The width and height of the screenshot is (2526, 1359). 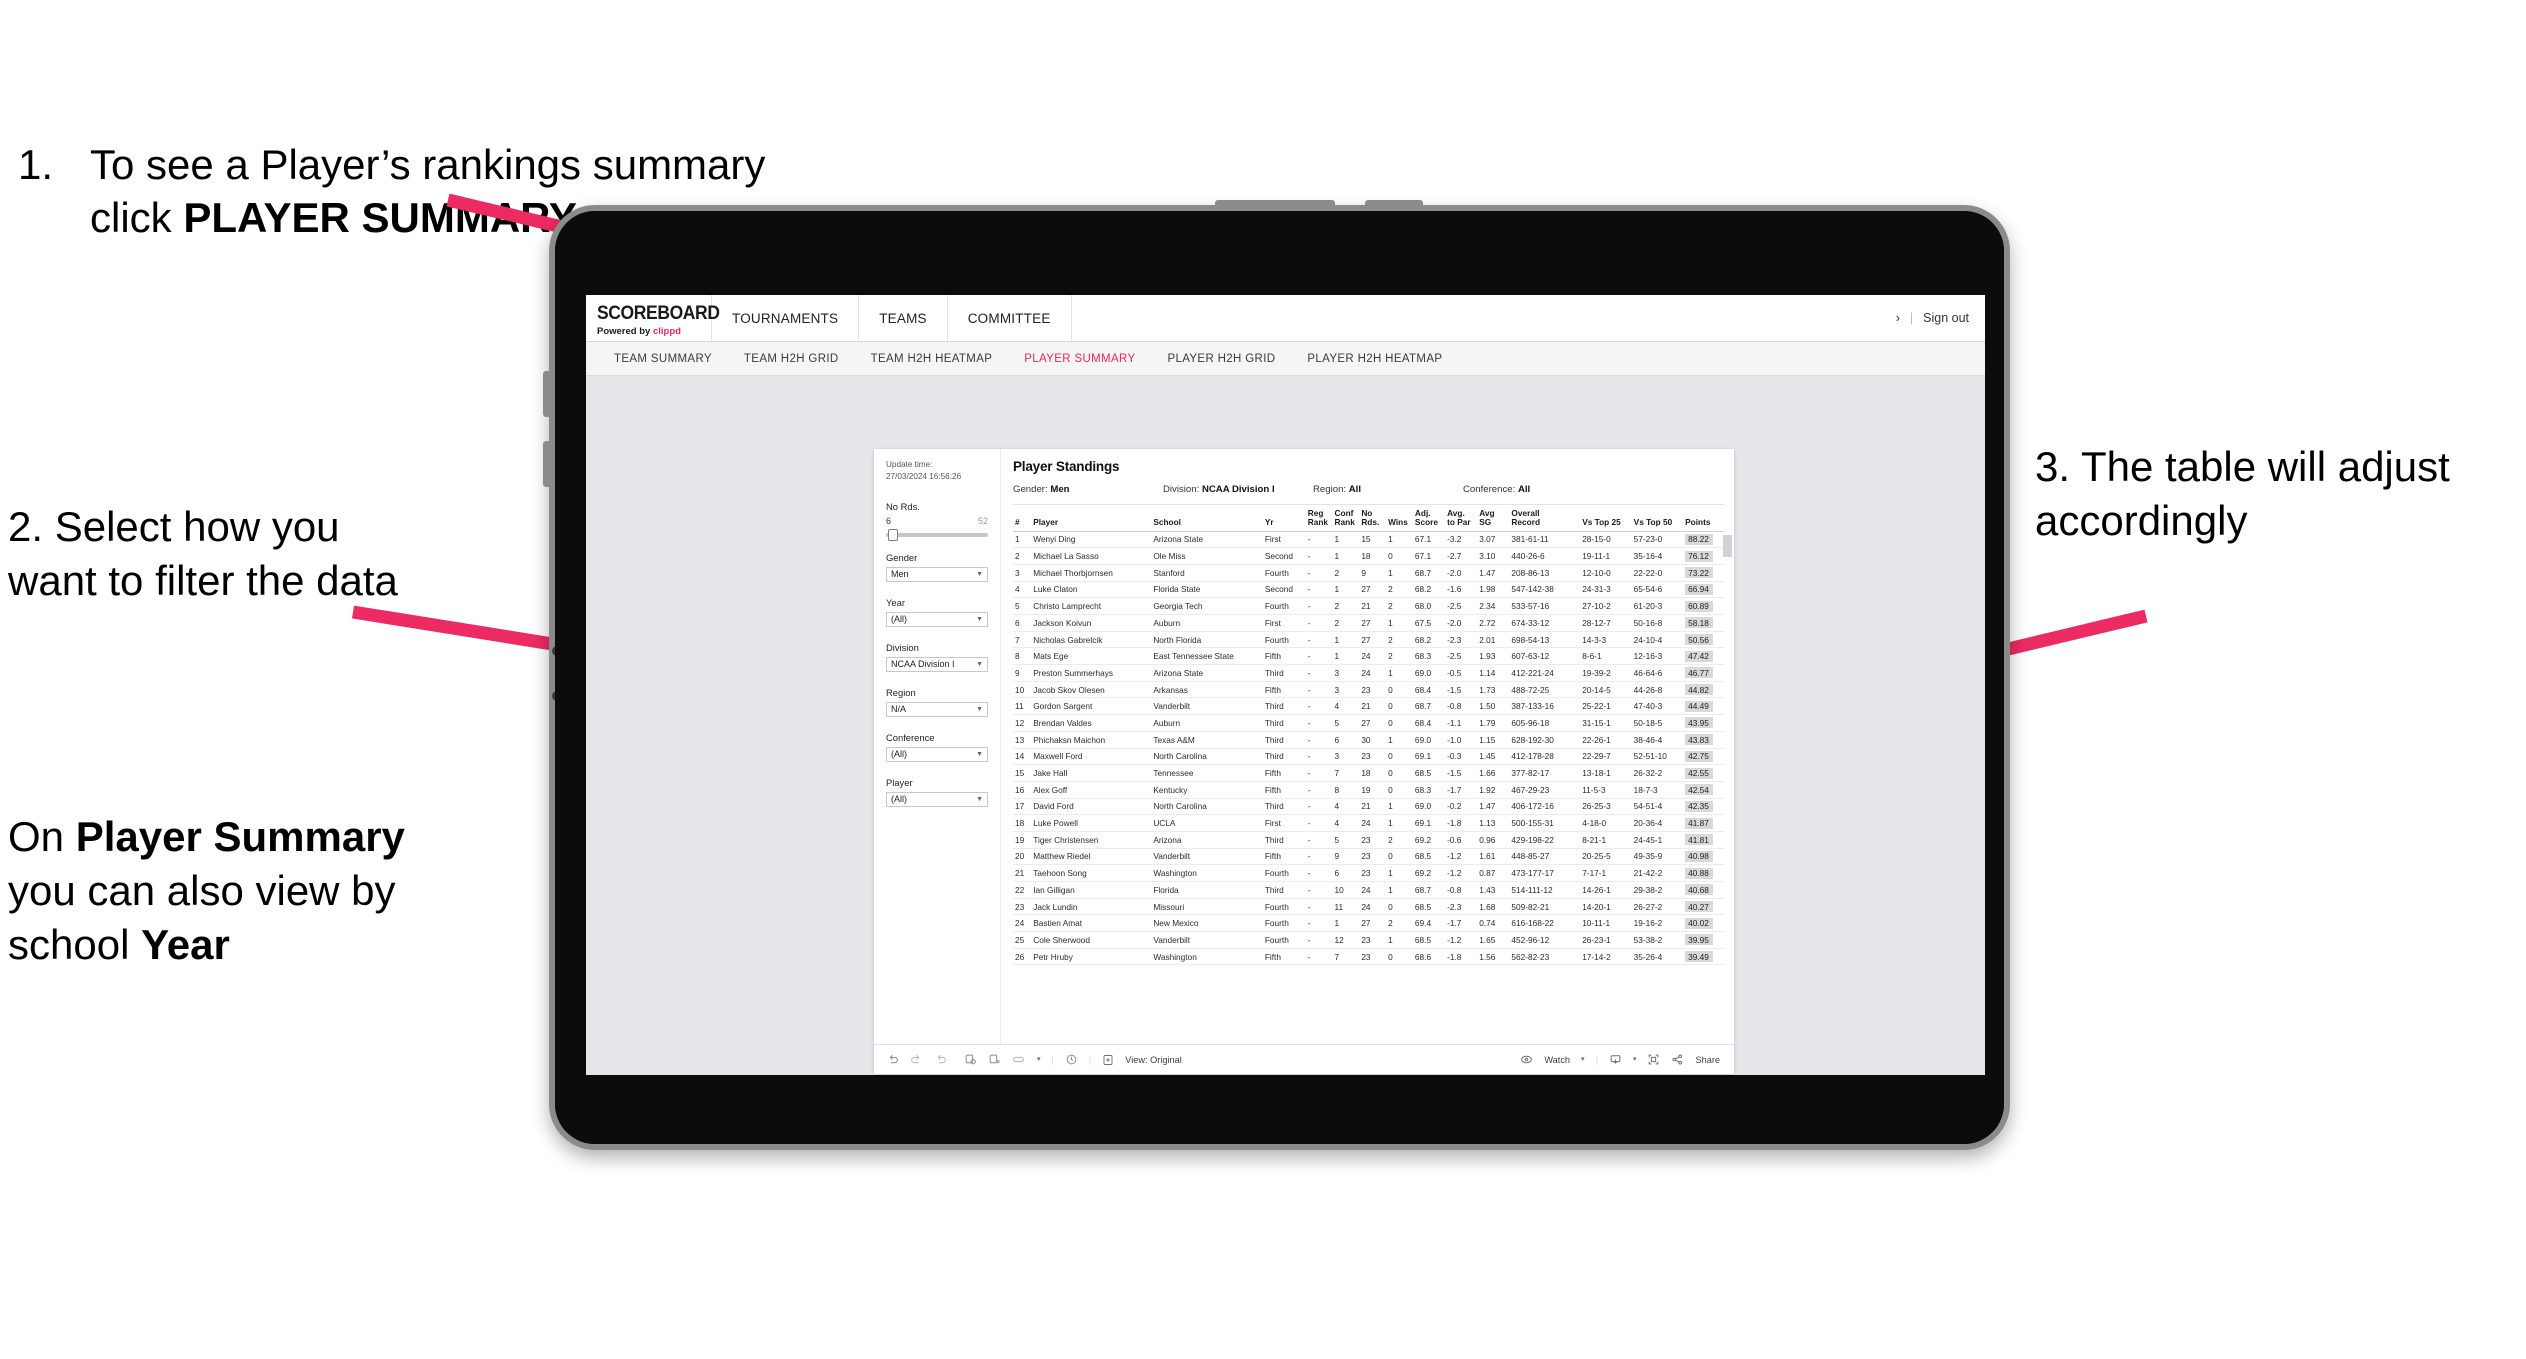 What do you see at coordinates (1727, 788) in the screenshot?
I see `table-scrollbar-track` at bounding box center [1727, 788].